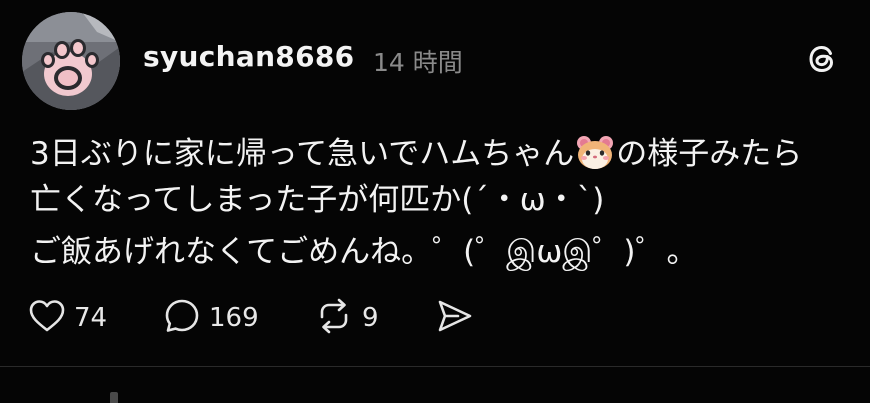  I want to click on threads-logo-icon, so click(822, 59).